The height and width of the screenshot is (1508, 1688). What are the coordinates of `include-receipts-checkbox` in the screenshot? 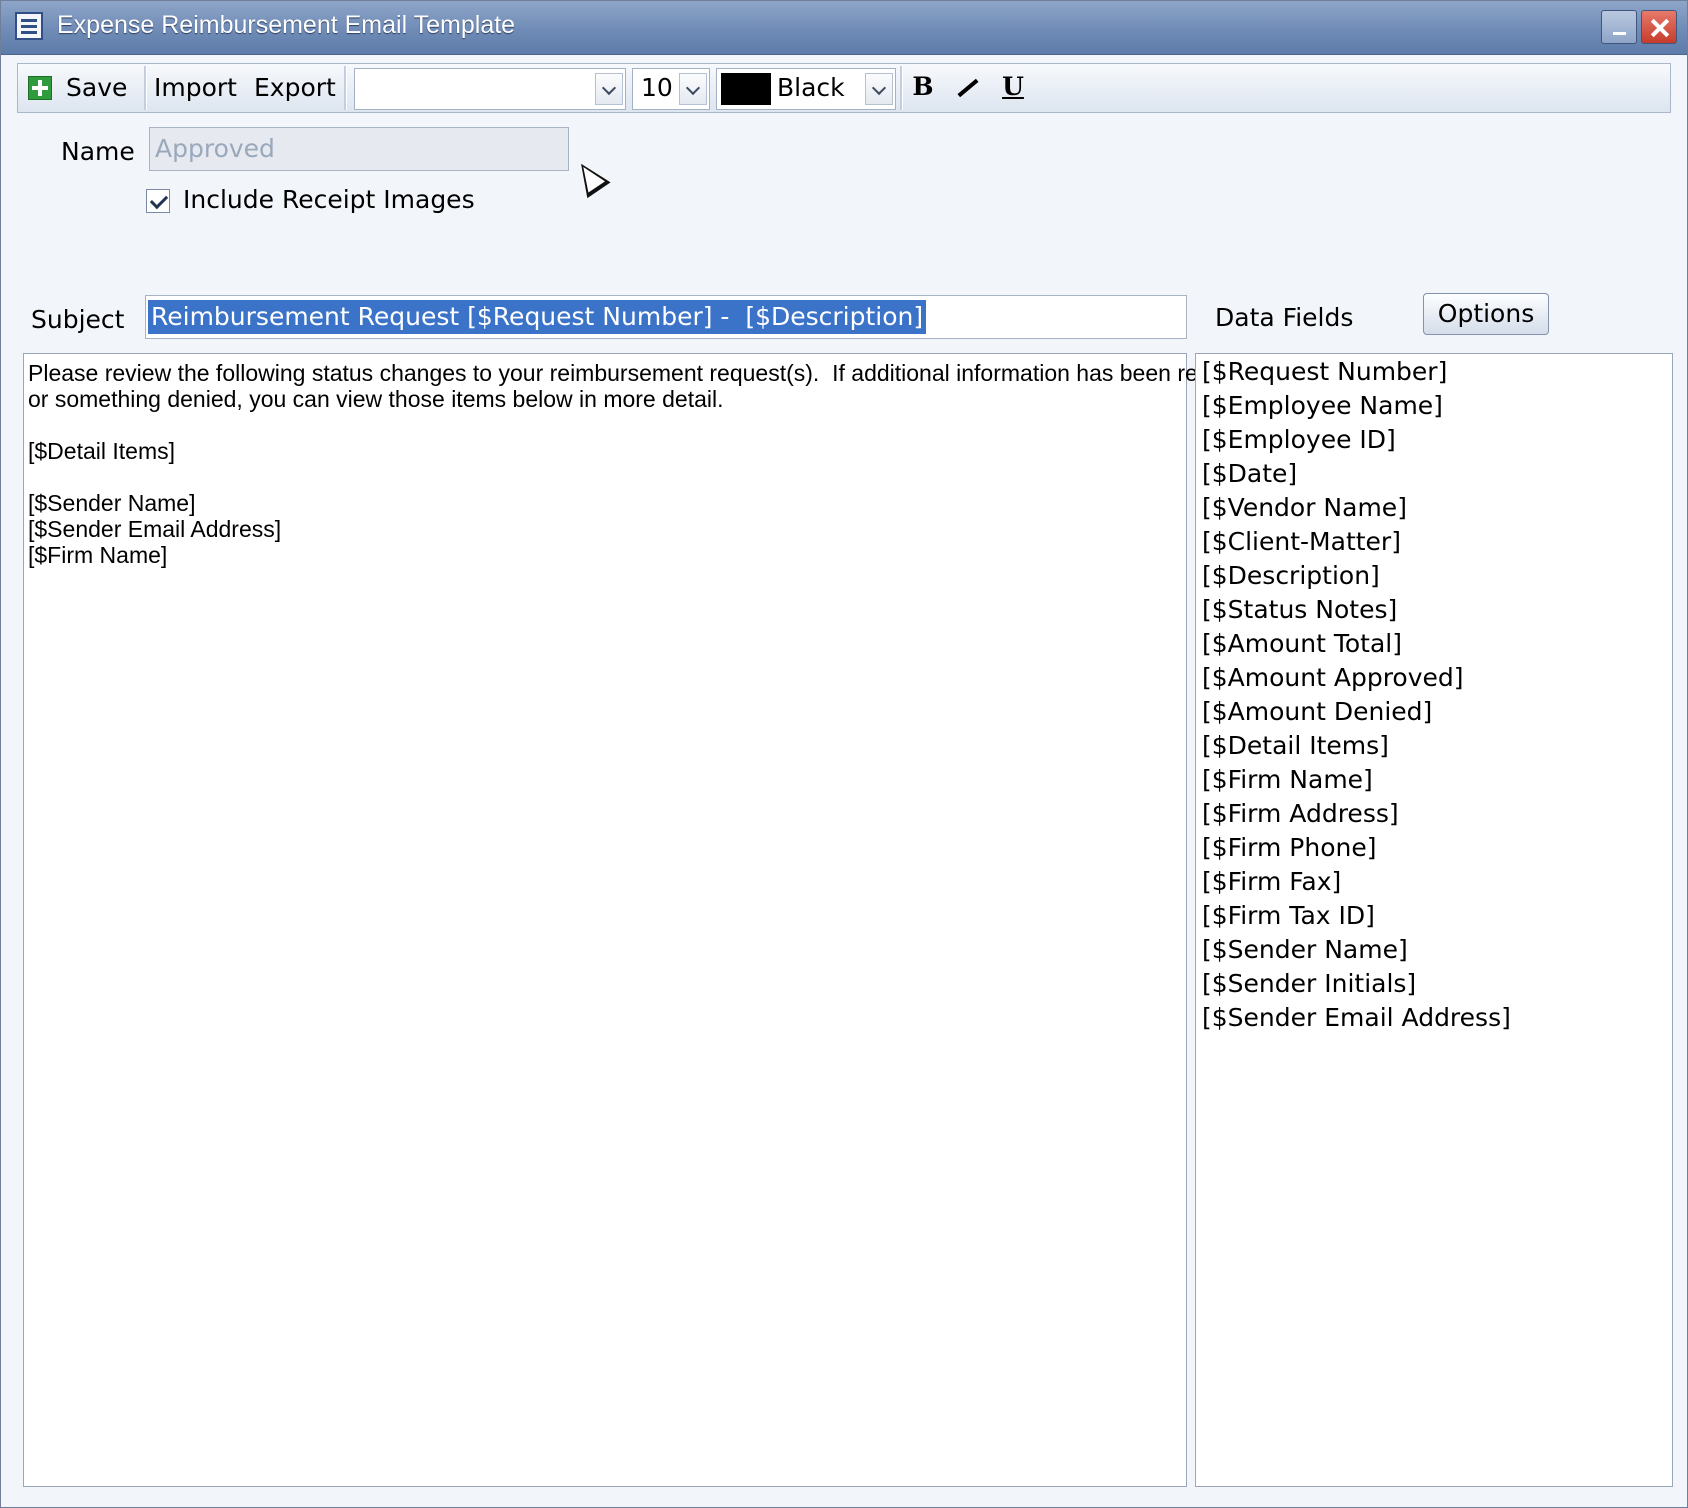 It's located at (158, 201).